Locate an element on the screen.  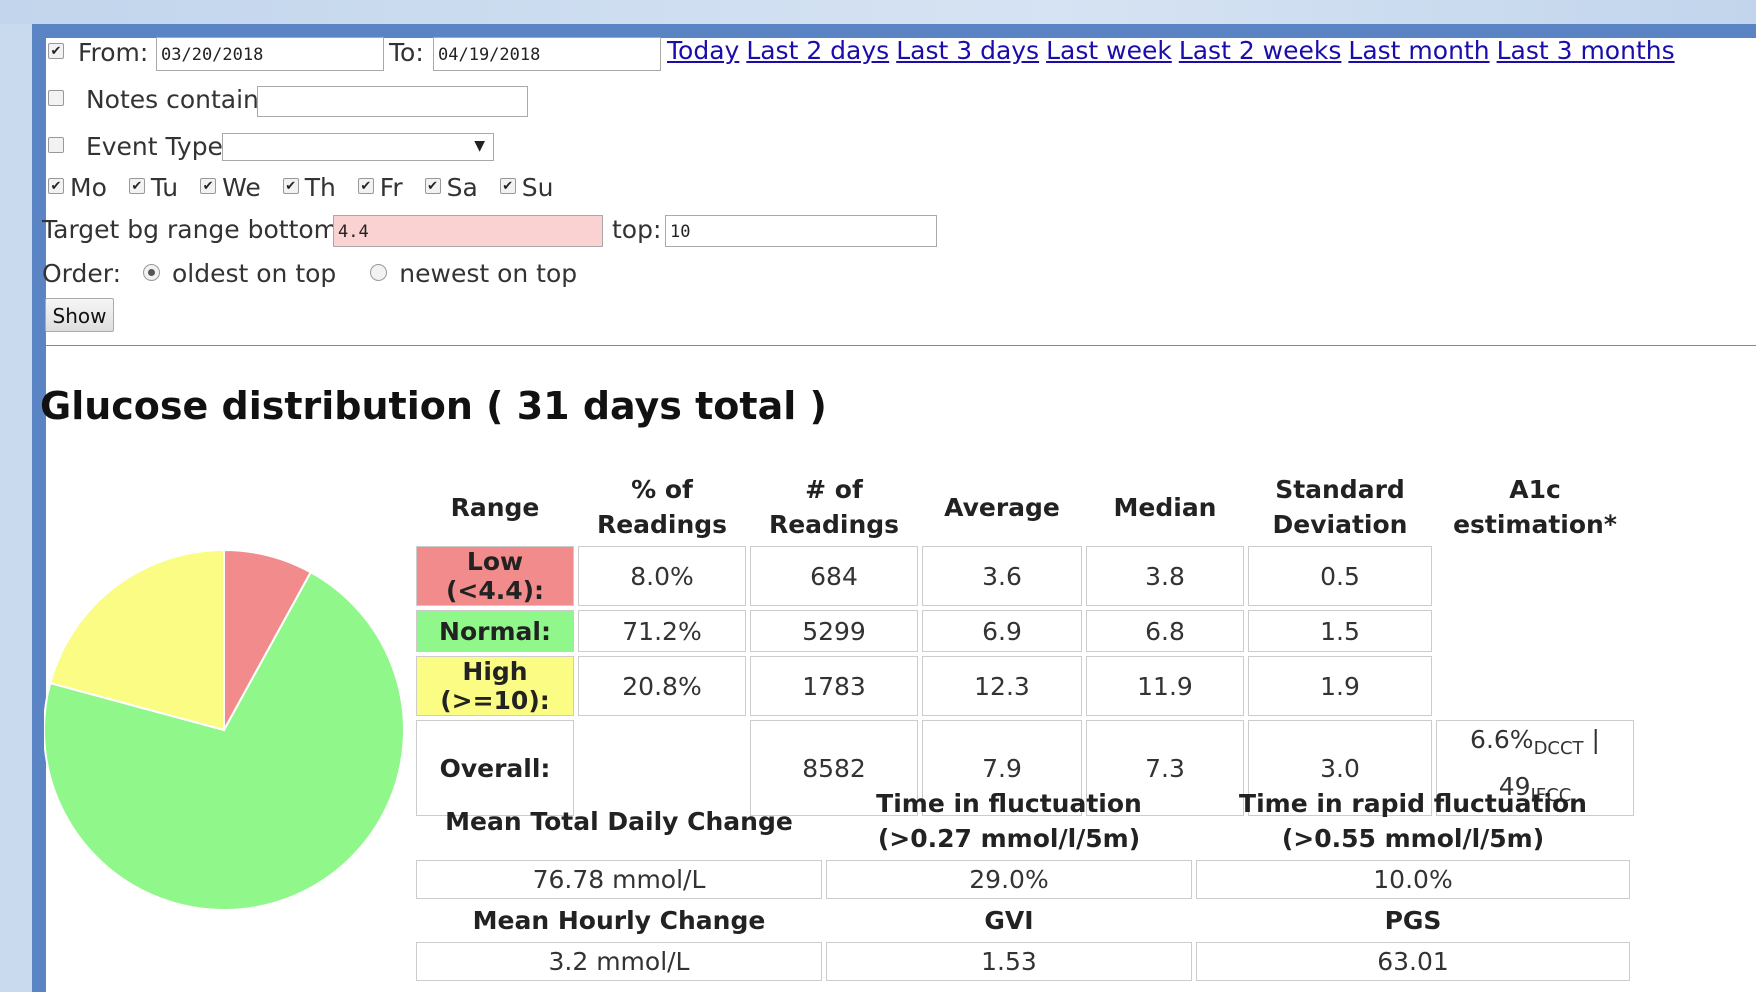
link-last-month: Last month is located at coordinates (1418, 50).